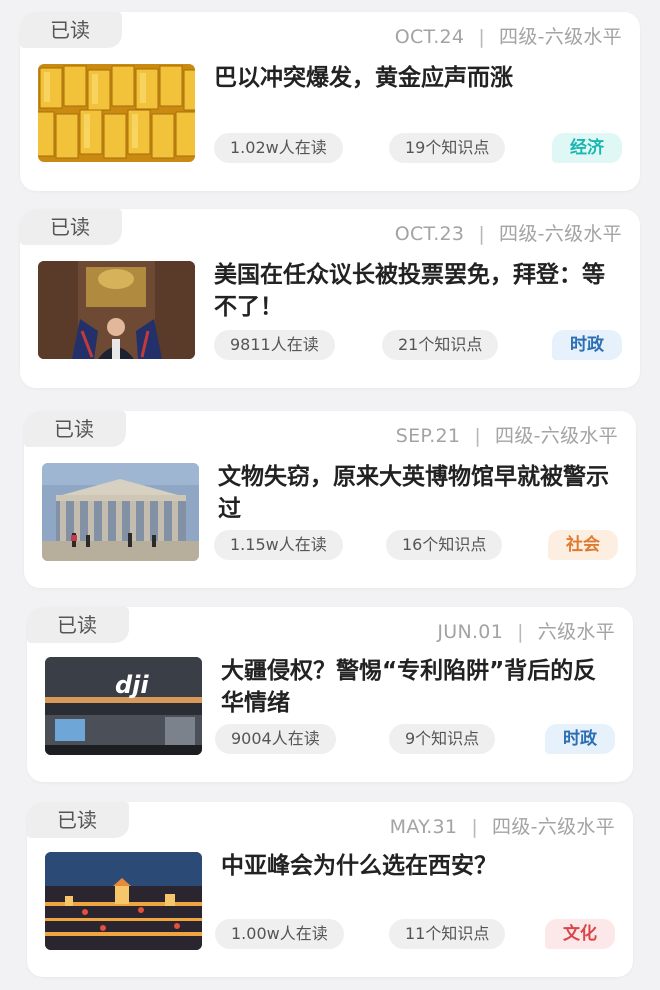 The width and height of the screenshot is (660, 990). Describe the element at coordinates (526, 630) in the screenshot. I see `article-meta: JUN.01 | 六级水平` at that location.